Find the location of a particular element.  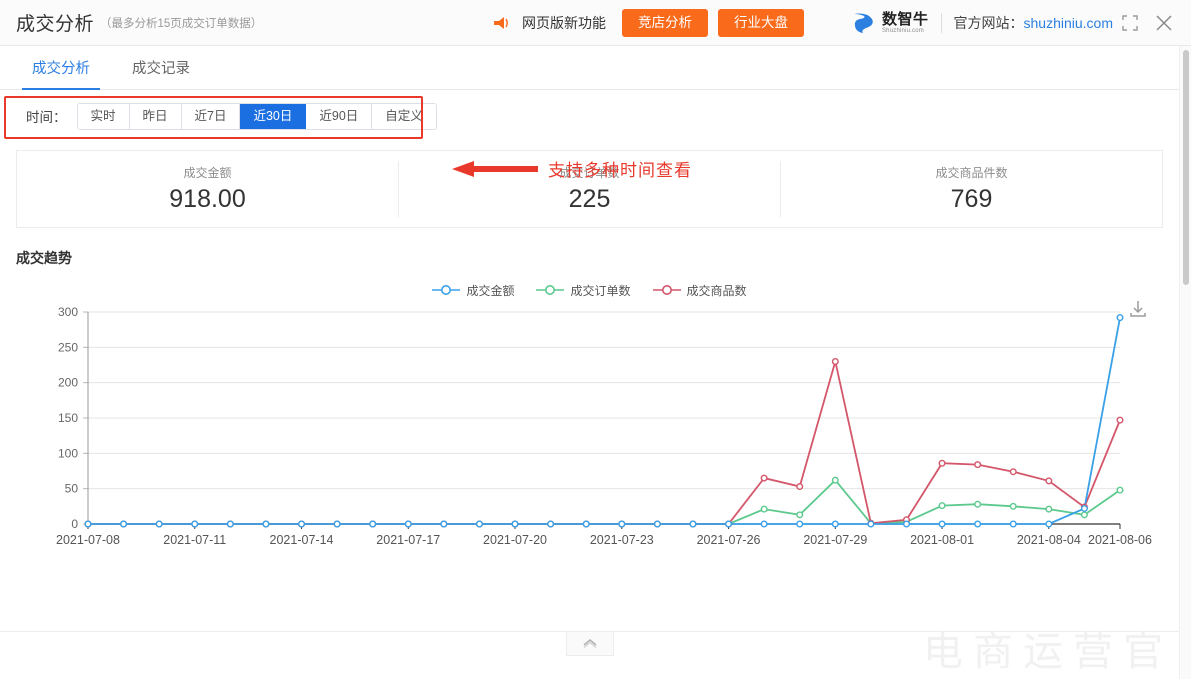

tab-chengjiao-jilu: 成交记录 is located at coordinates (161, 73).